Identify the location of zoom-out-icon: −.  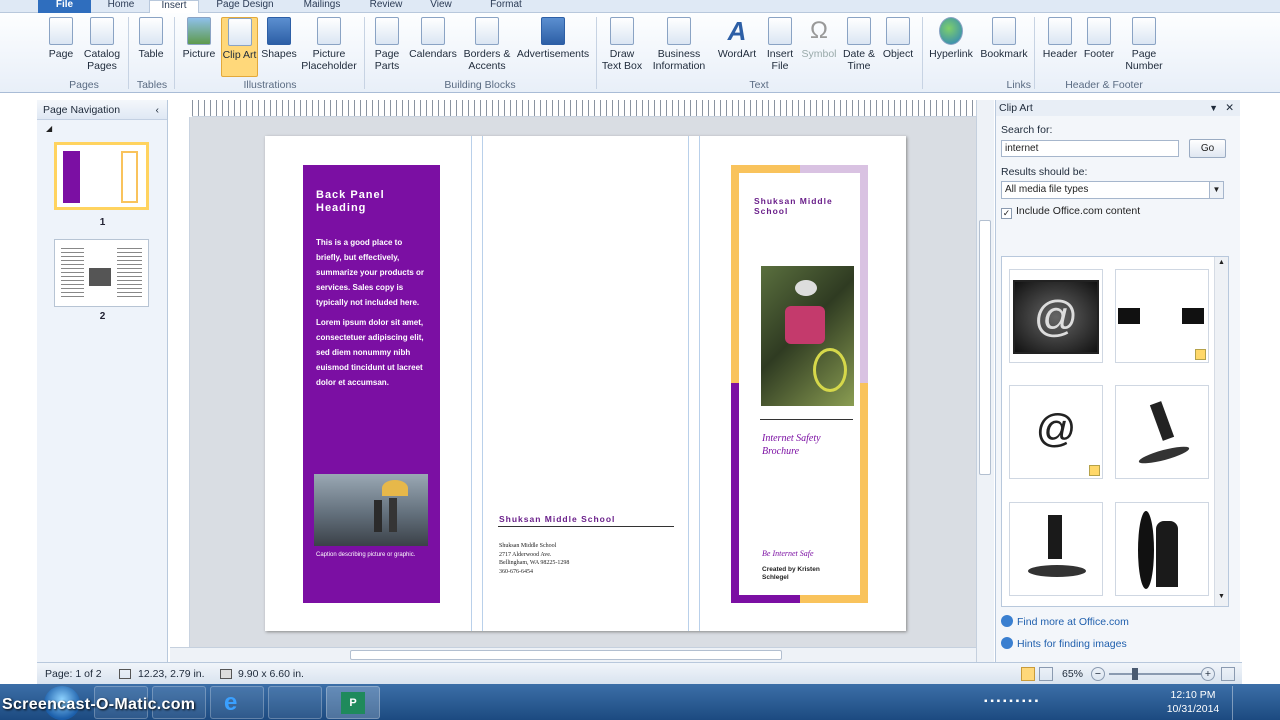
(1098, 674).